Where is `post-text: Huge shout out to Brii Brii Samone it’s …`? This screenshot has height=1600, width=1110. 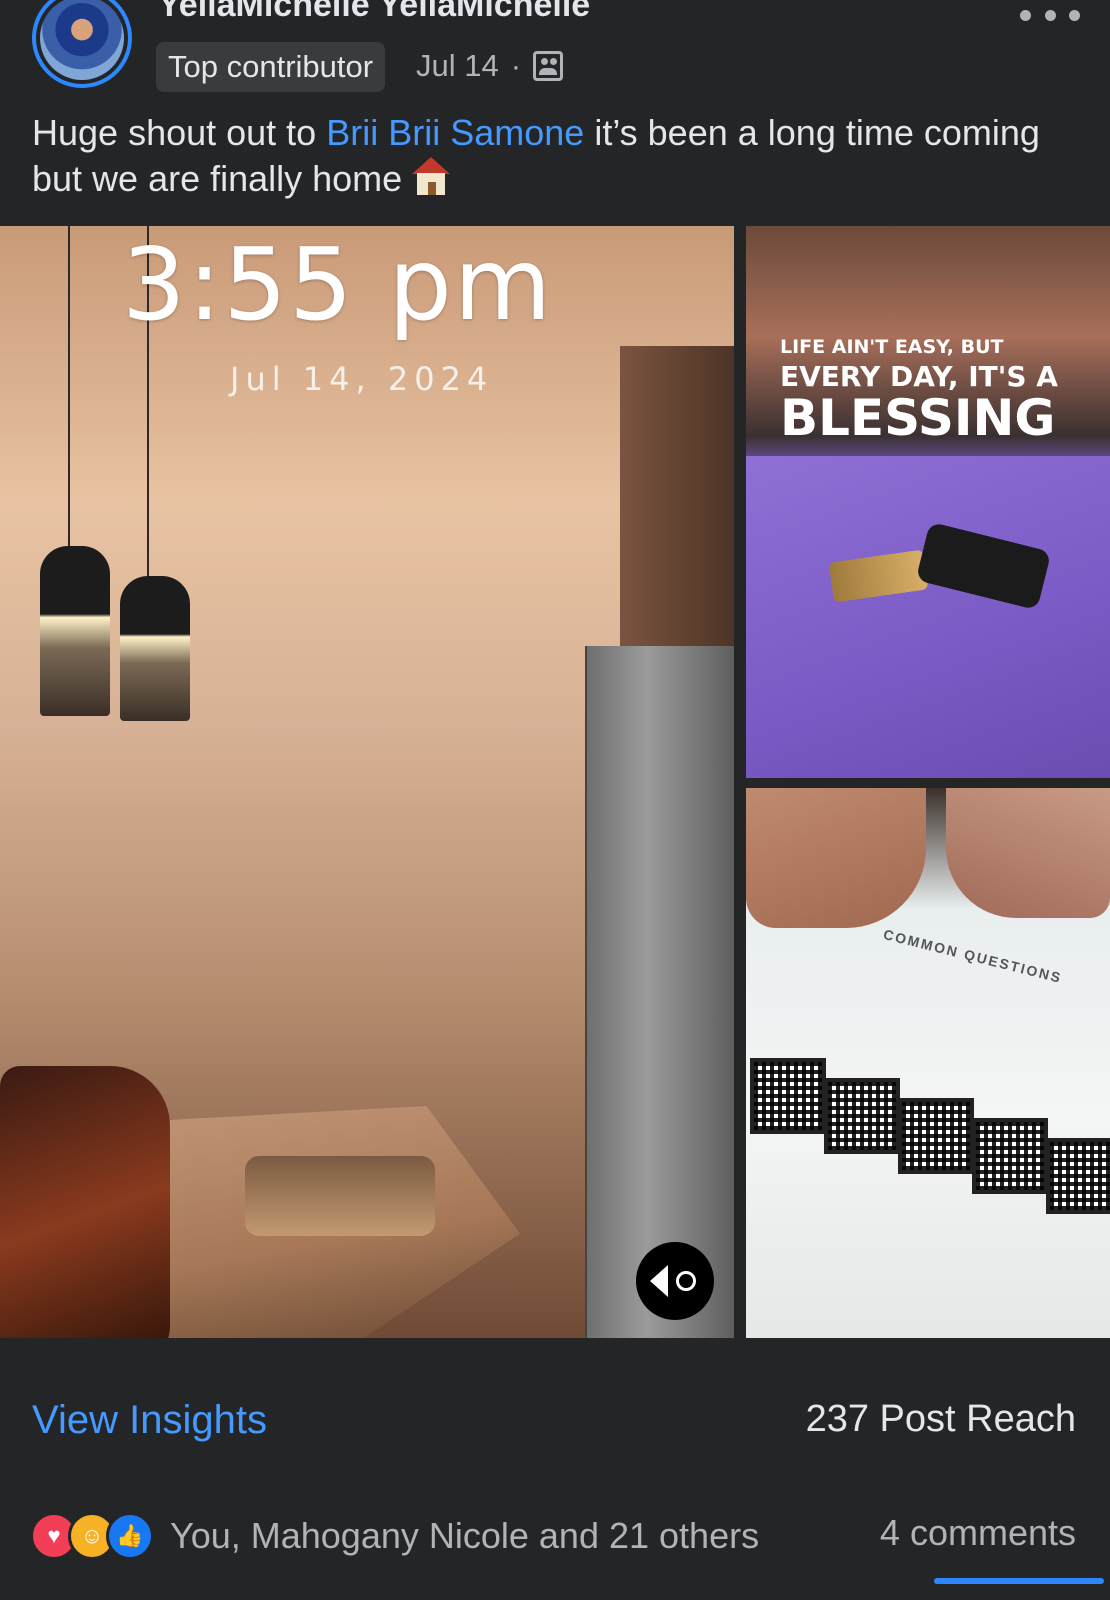 post-text: Huge shout out to Brii Brii Samone it’s … is located at coordinates (552, 156).